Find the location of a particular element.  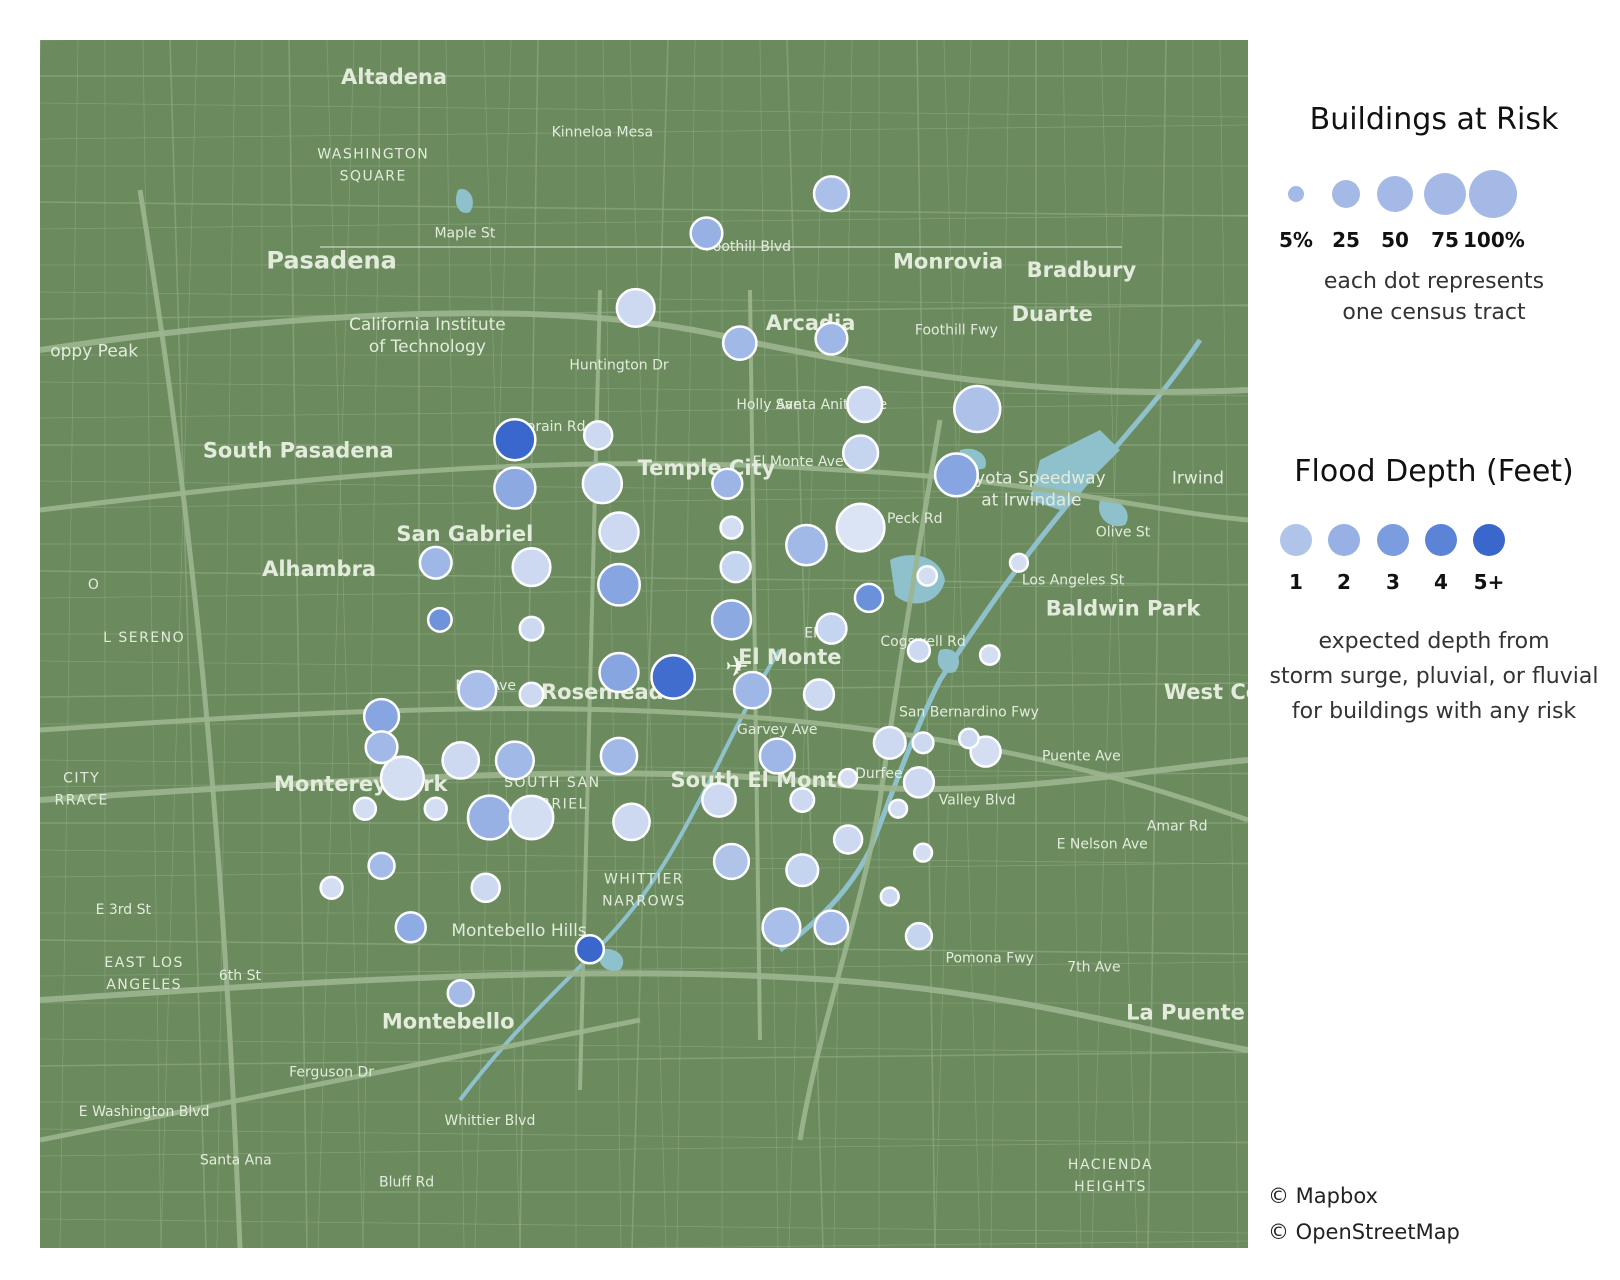

size-note-line-2: one census tract is located at coordinates (1434, 312).